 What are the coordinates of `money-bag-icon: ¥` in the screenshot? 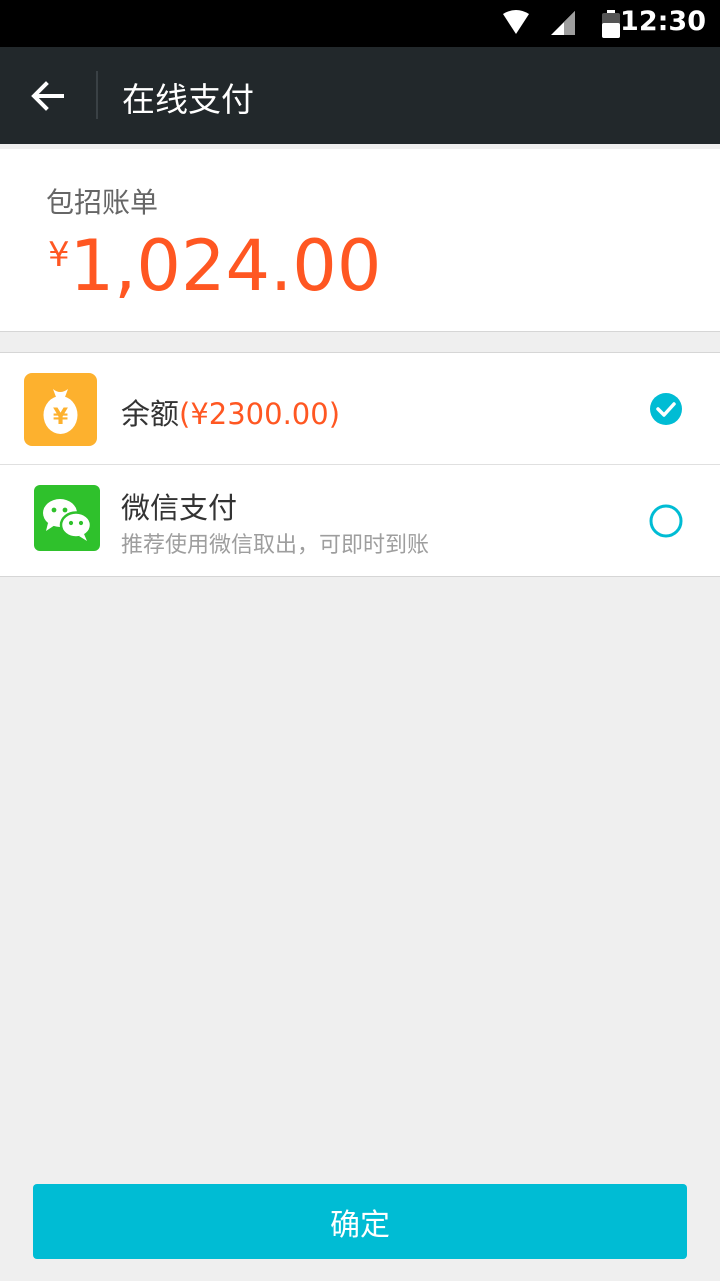 It's located at (60, 409).